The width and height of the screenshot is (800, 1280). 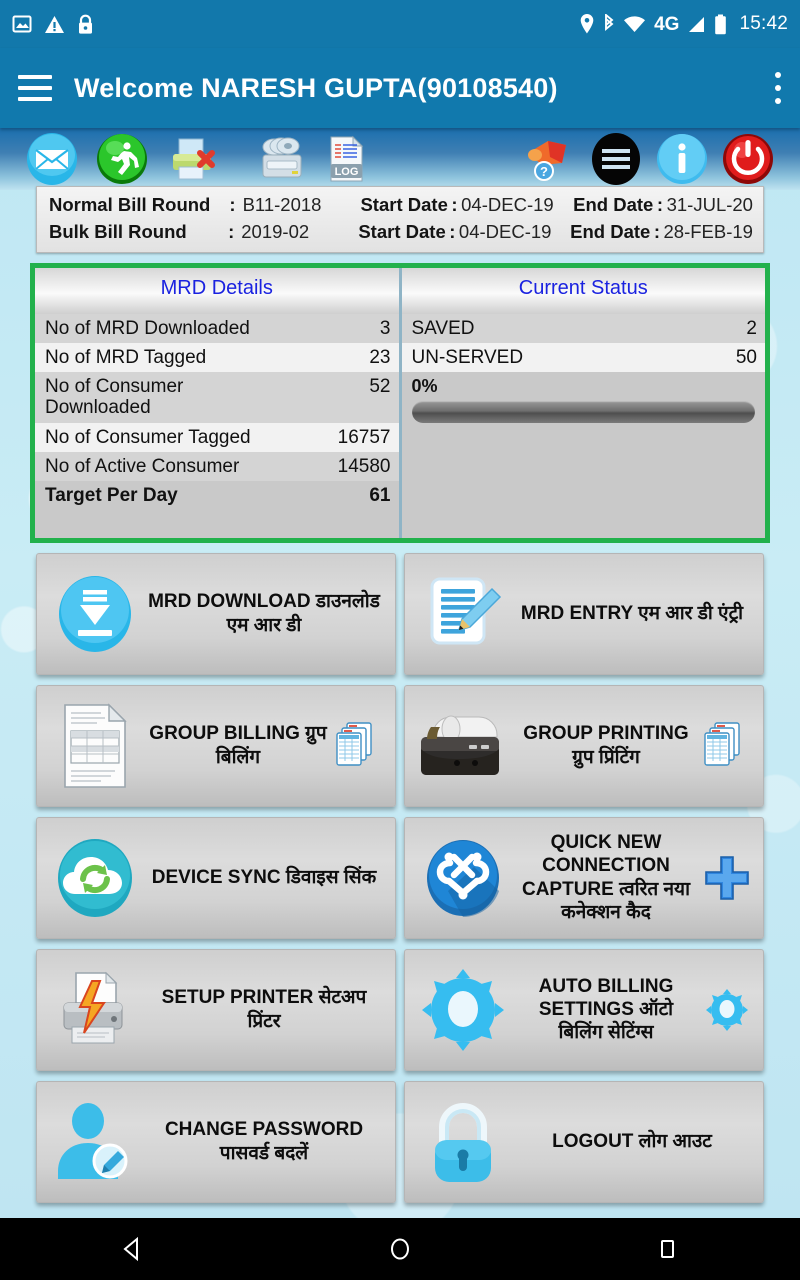 I want to click on tile-setup-printer: SETUP PRINTER सेटअप प्रिंटर, so click(x=216, y=1009).